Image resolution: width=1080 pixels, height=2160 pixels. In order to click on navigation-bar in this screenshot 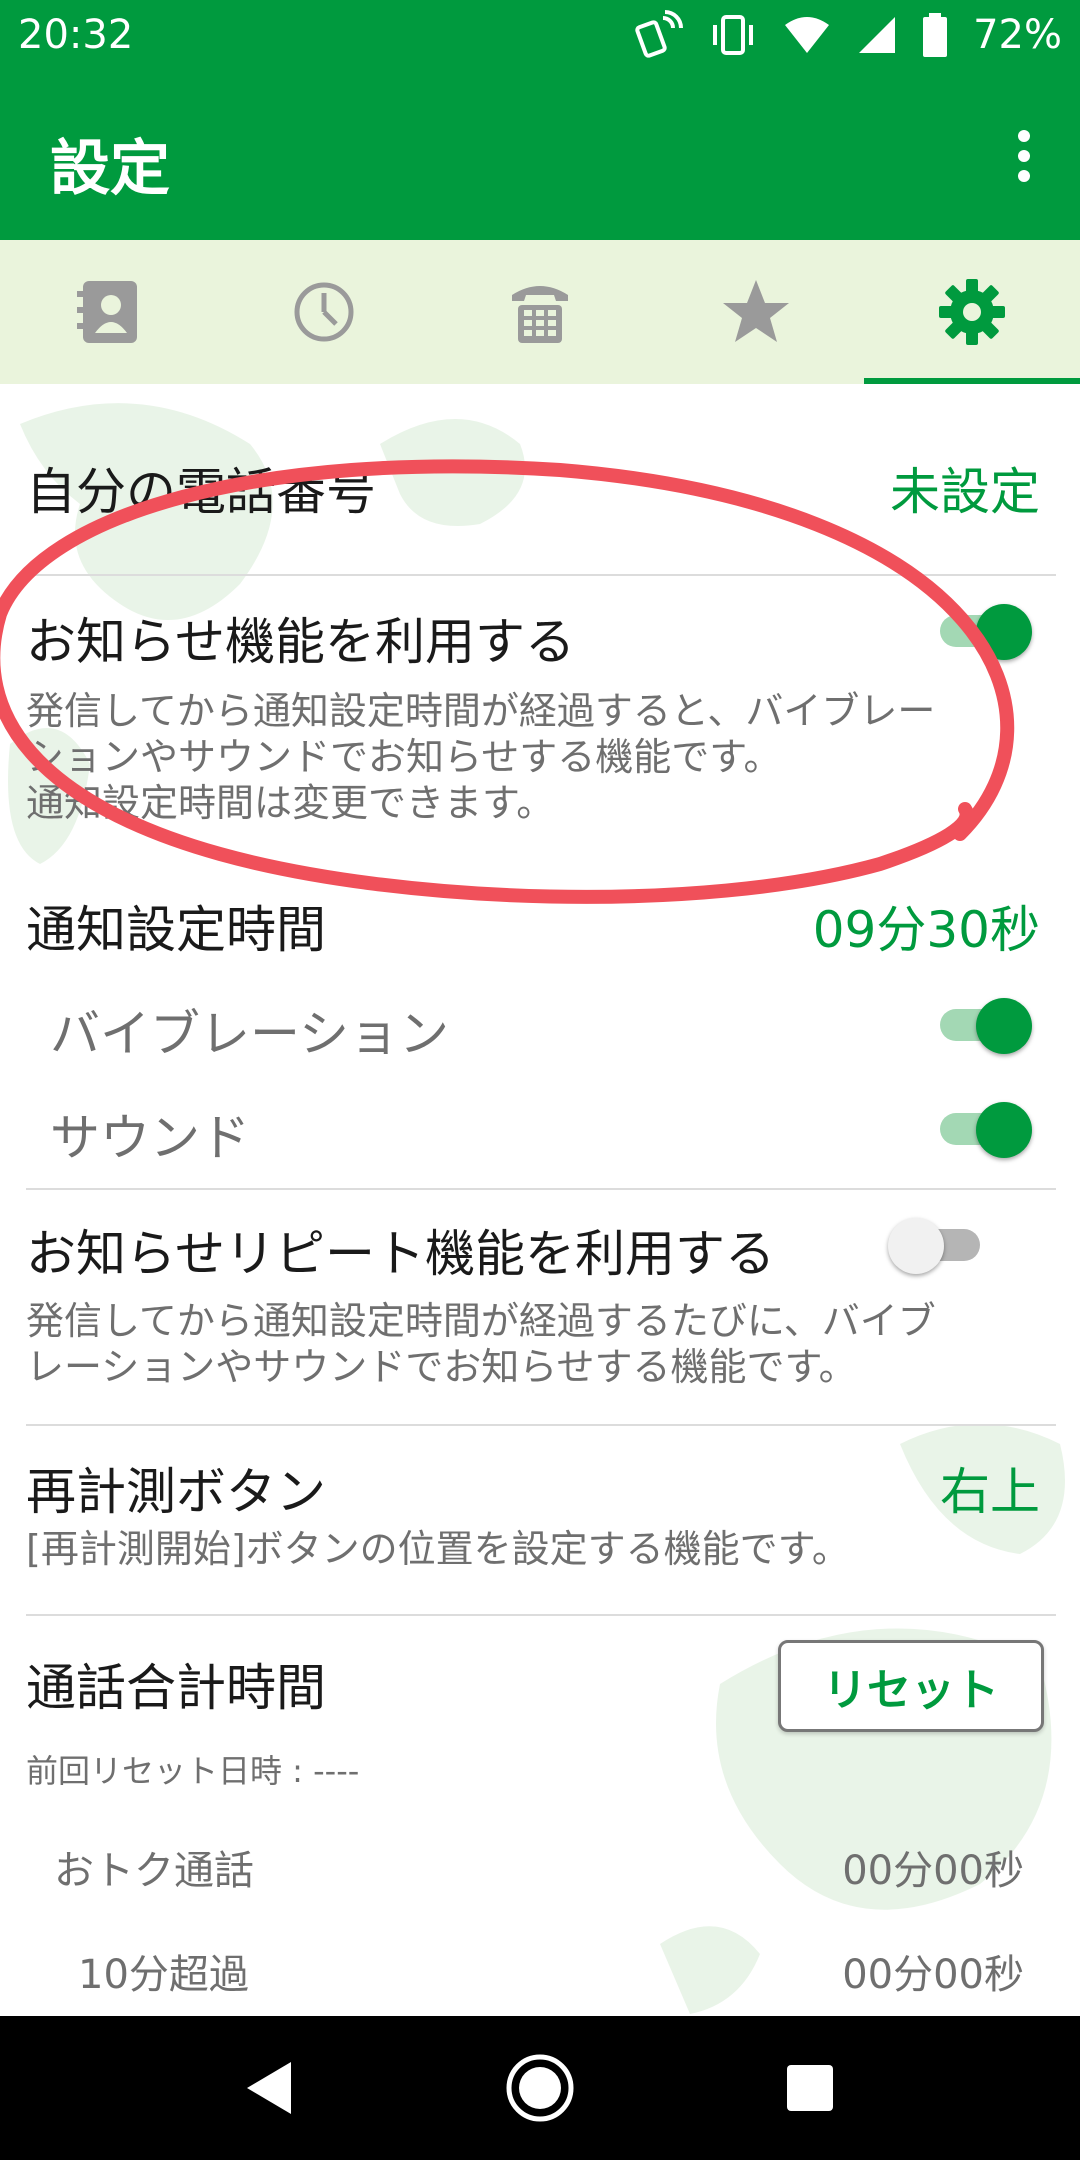, I will do `click(540, 2088)`.